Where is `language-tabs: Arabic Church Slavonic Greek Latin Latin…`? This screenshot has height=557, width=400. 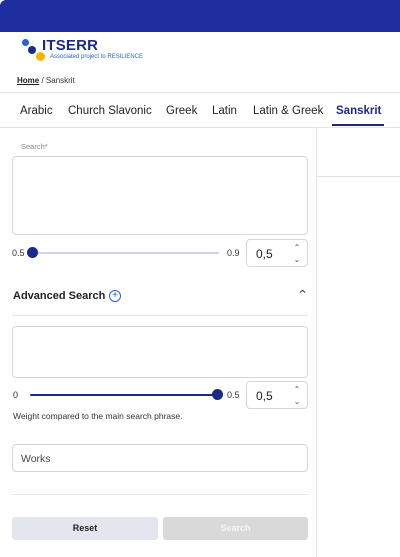 language-tabs: Arabic Church Slavonic Greek Latin Latin… is located at coordinates (200, 111).